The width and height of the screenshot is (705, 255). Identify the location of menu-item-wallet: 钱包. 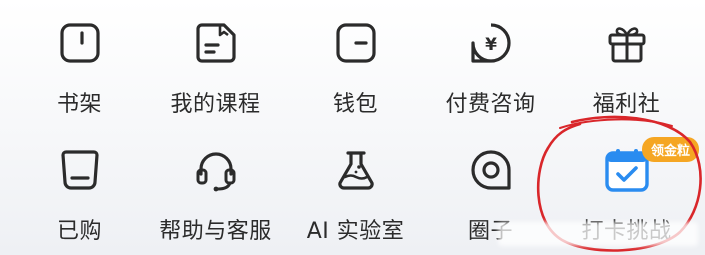
(355, 60).